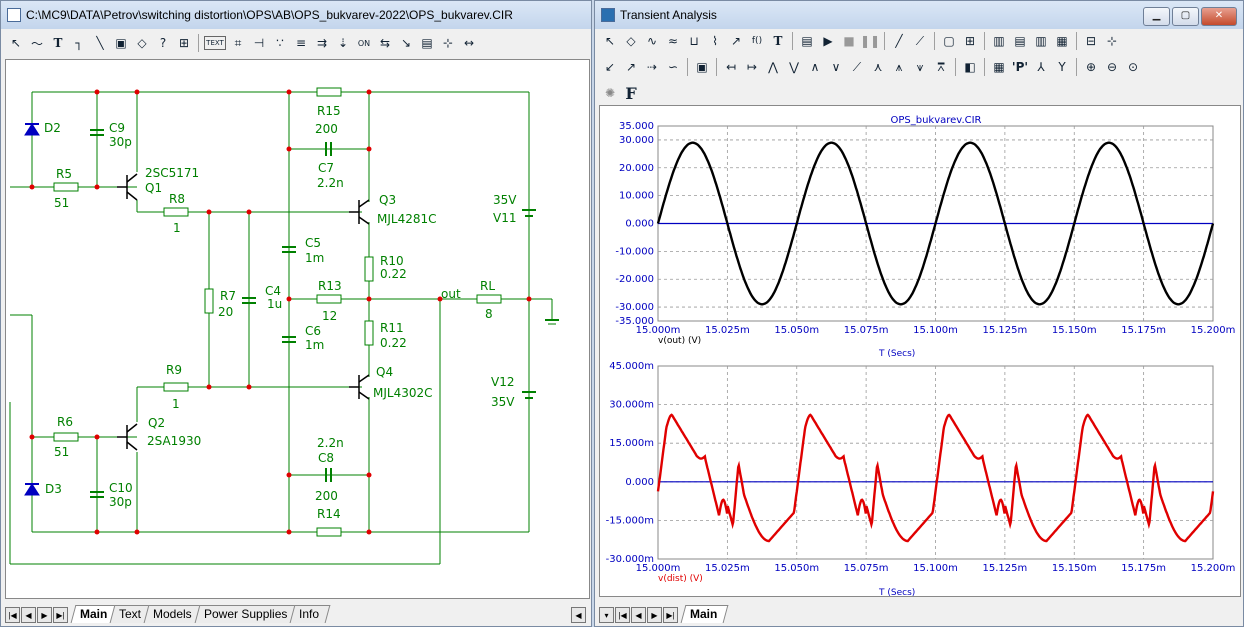  I want to click on node-numbers-icon: ⌗, so click(238, 43).